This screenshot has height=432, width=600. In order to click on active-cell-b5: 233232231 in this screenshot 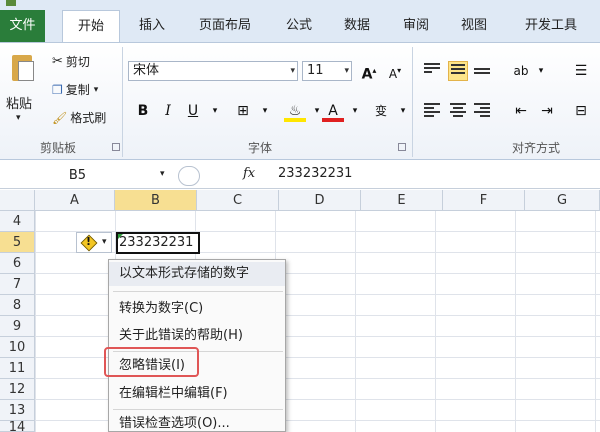, I will do `click(158, 243)`.